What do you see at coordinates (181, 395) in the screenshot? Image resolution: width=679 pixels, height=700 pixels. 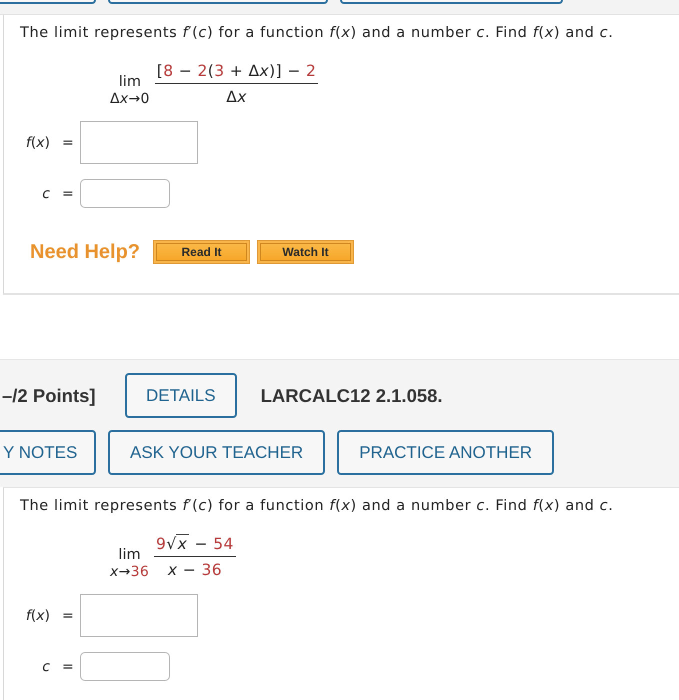 I see `details-button: DETAILS` at bounding box center [181, 395].